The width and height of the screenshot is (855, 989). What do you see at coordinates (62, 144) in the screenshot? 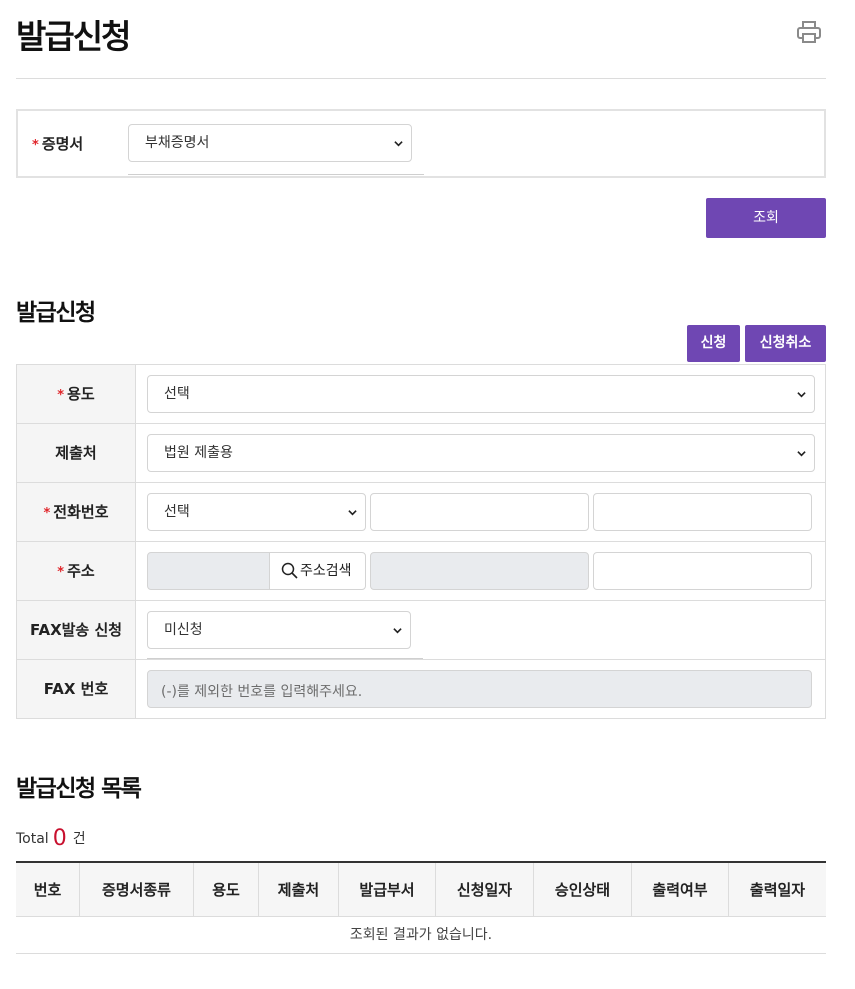
I see `certificate-label-text: 증명서` at bounding box center [62, 144].